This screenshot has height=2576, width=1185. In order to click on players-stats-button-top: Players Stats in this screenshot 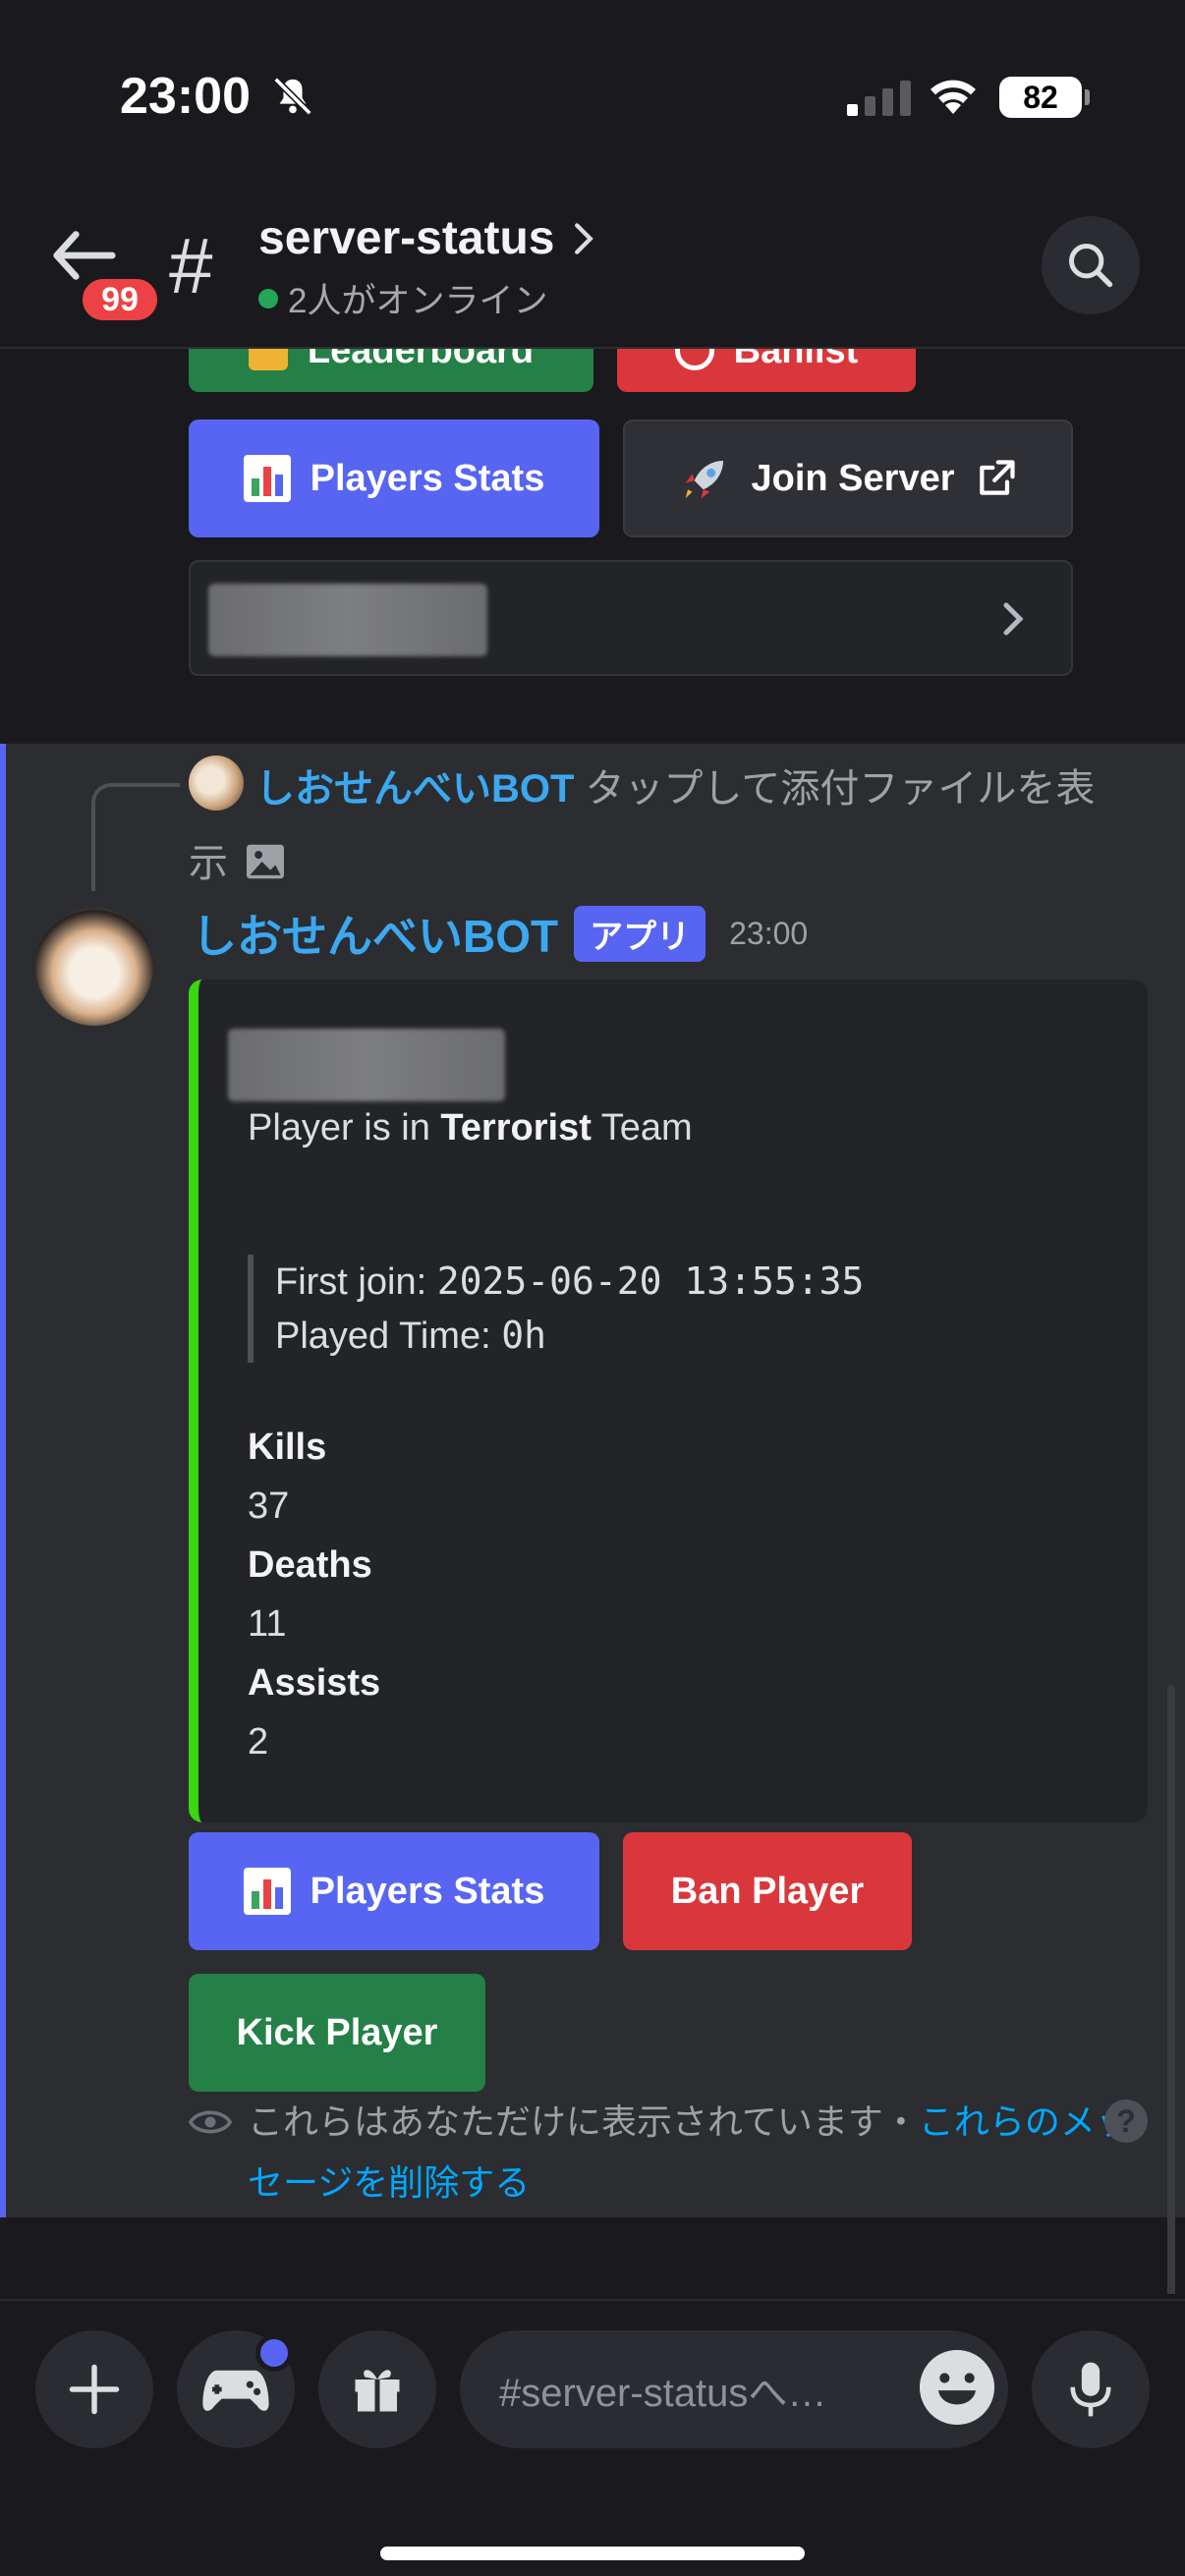, I will do `click(394, 478)`.